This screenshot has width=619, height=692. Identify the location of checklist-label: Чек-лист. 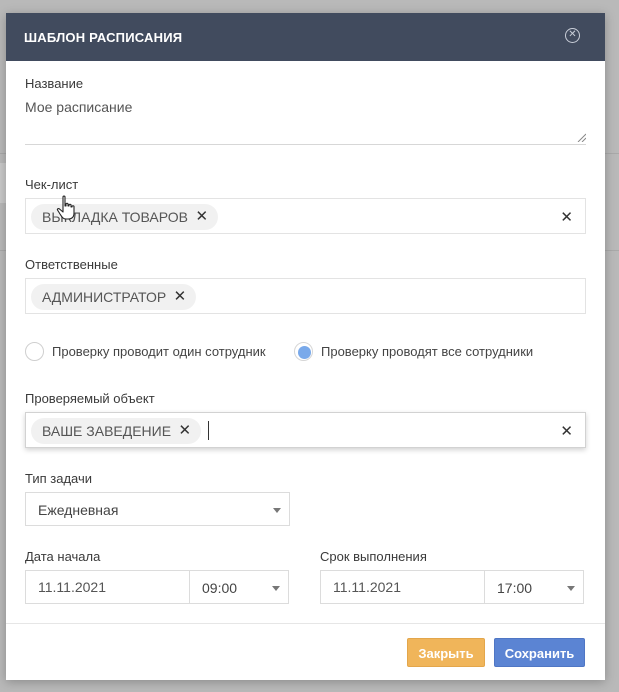
(52, 184).